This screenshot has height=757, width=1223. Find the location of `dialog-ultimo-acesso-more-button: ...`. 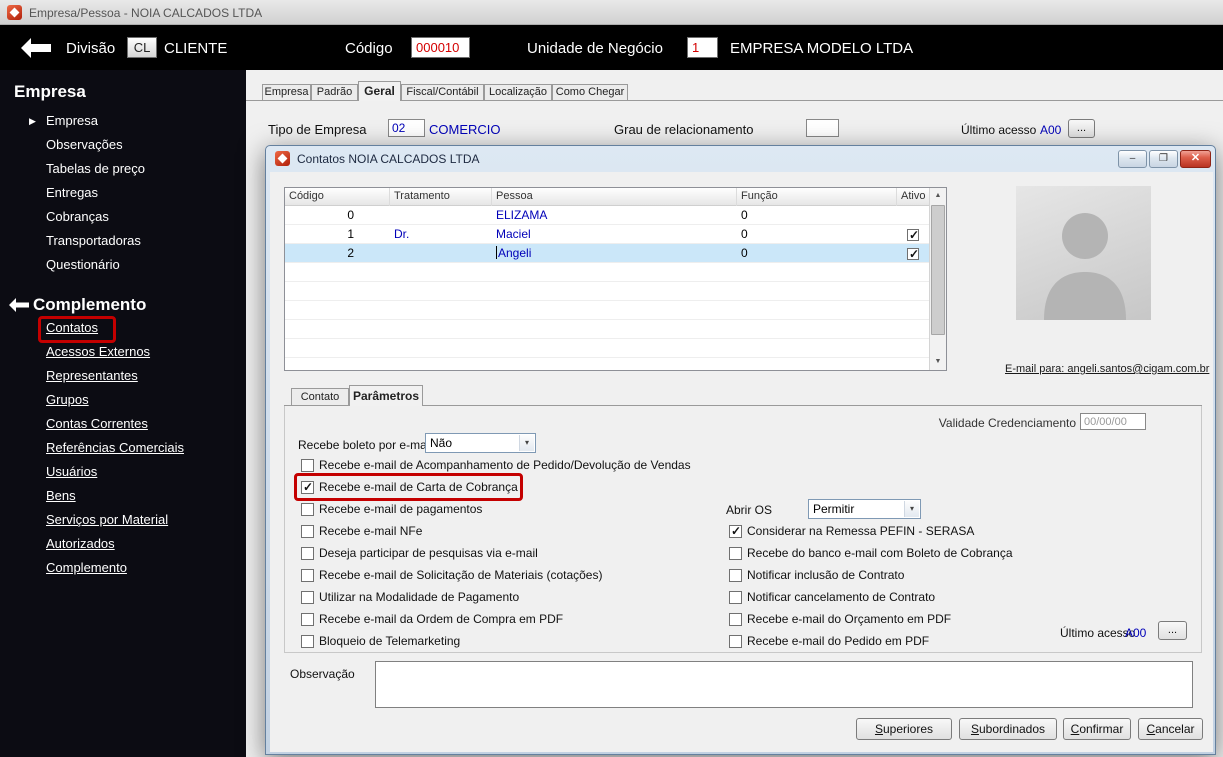

dialog-ultimo-acesso-more-button: ... is located at coordinates (1172, 630).